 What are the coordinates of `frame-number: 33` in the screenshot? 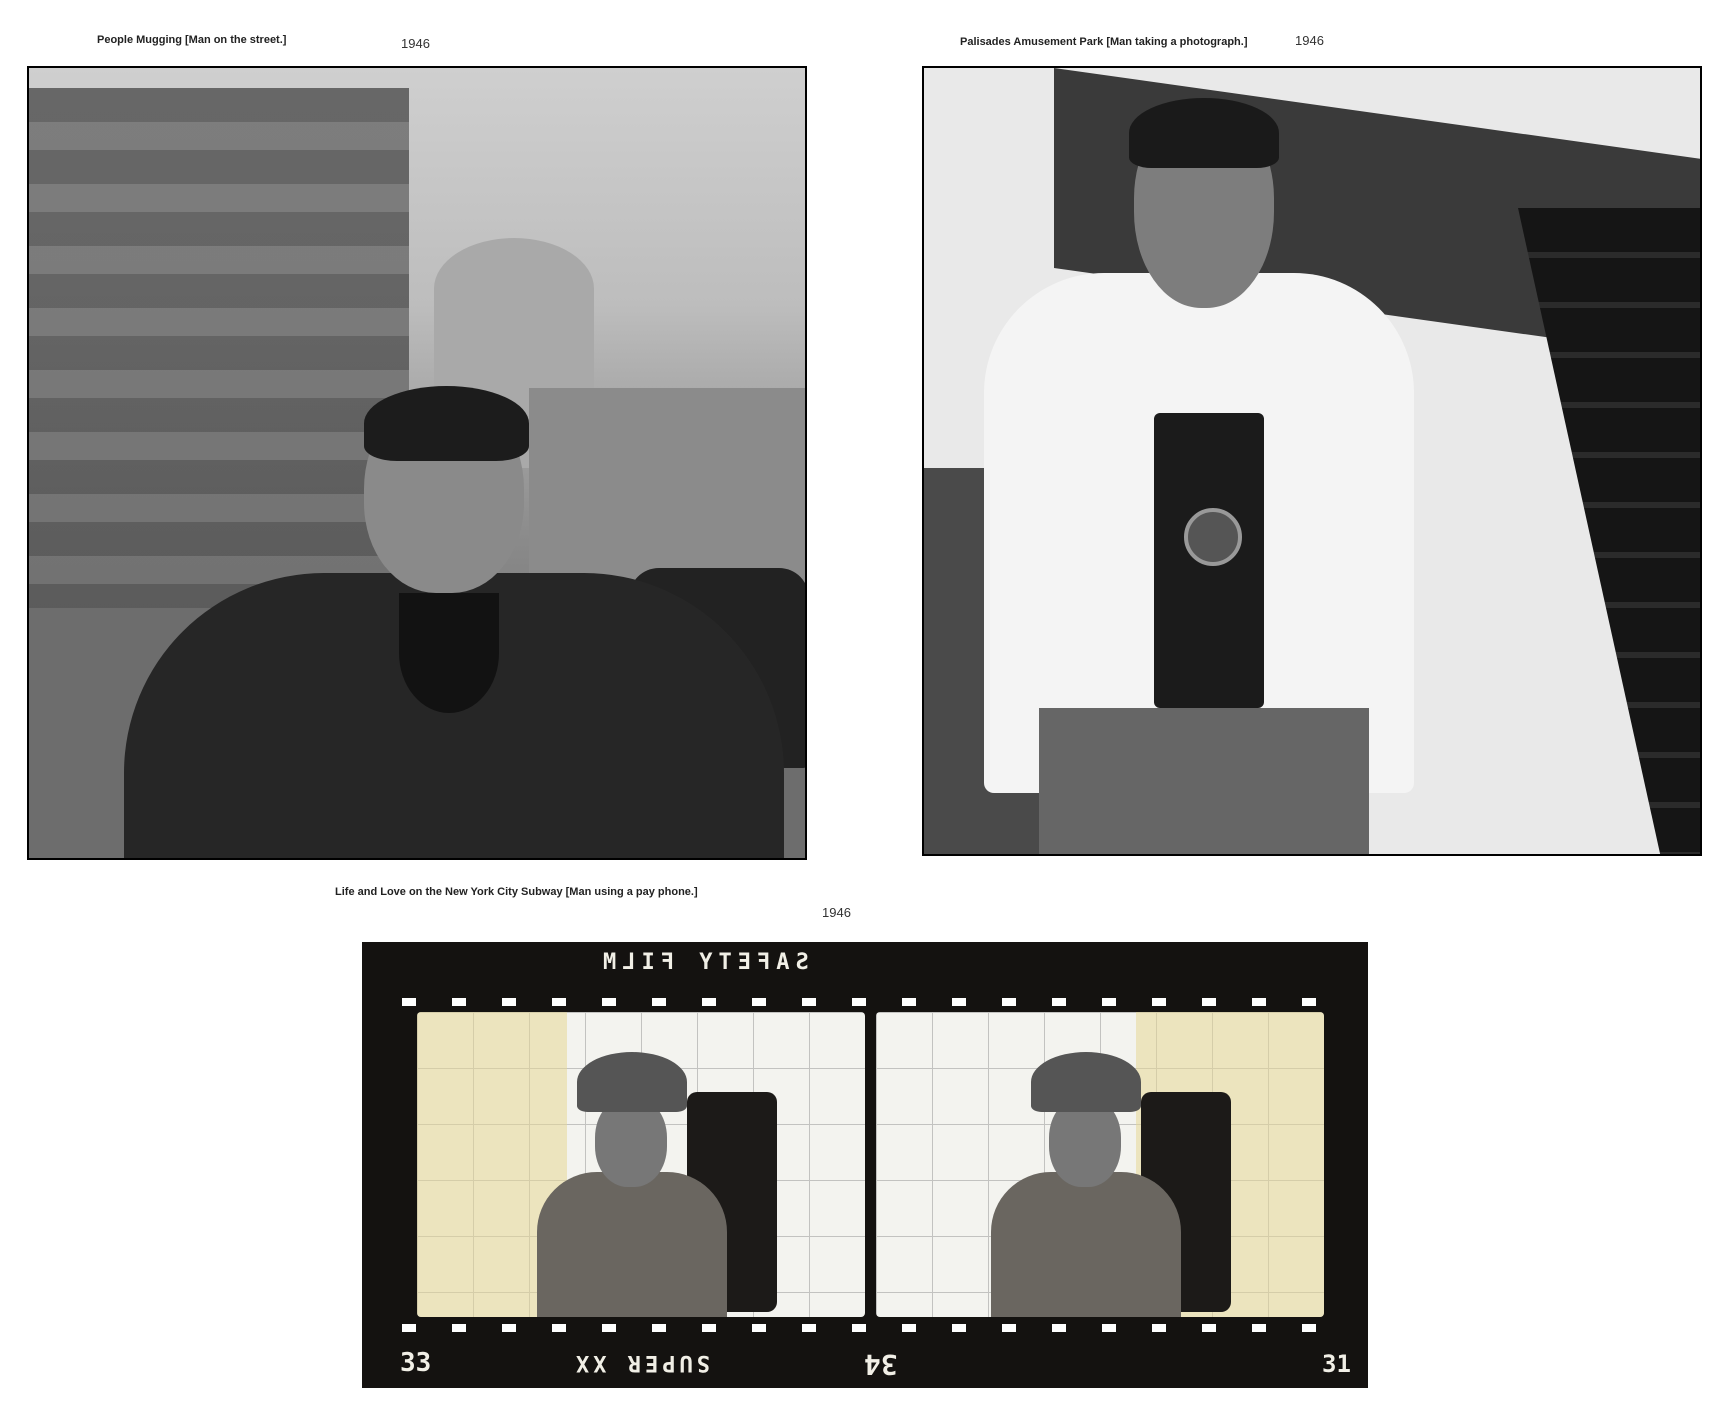 It's located at (416, 1363).